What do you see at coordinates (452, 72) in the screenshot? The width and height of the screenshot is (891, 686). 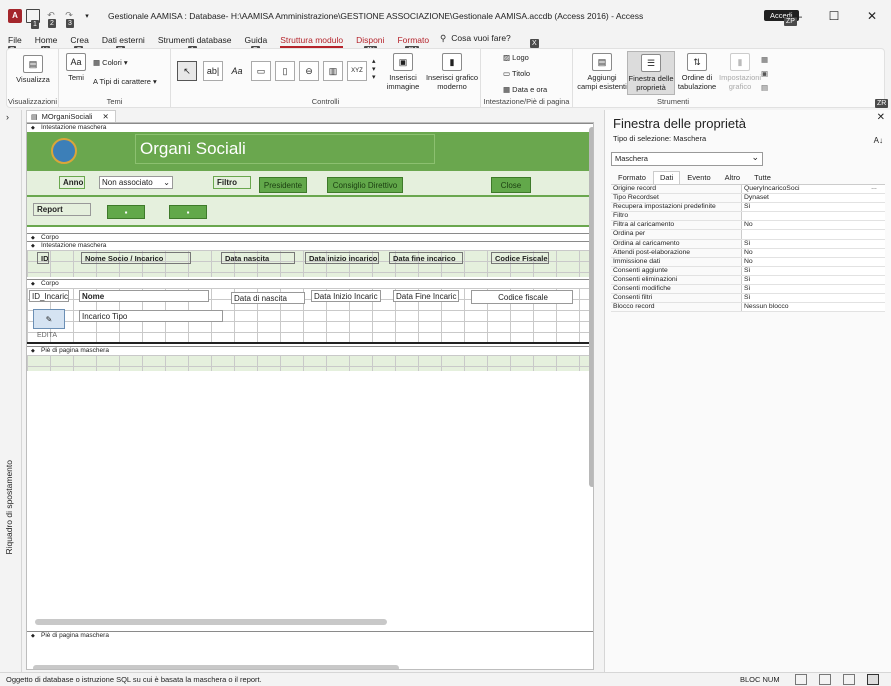 I see `insert-chart-button: ▮ Inserisci grafico moderno` at bounding box center [452, 72].